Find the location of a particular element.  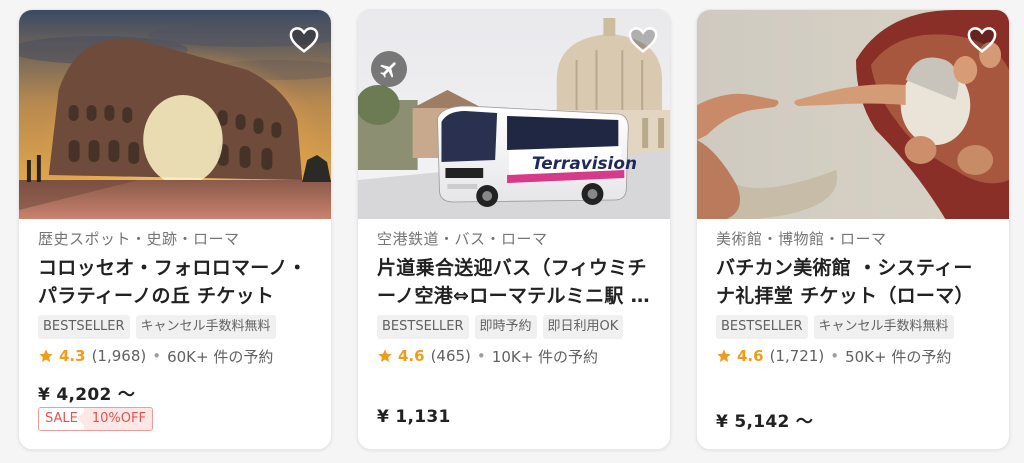

card-rating: 4.3 (1,968) • 60K+ 件の予約 is located at coordinates (175, 356).